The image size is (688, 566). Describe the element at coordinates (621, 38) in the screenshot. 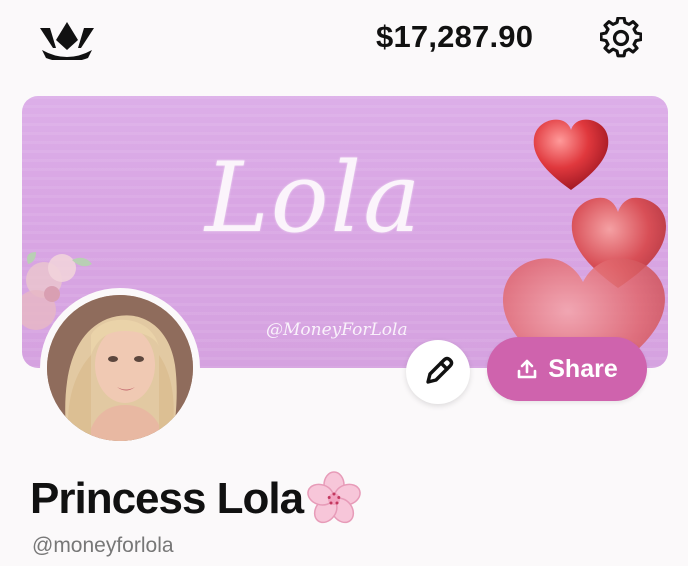

I see `gear-icon` at that location.